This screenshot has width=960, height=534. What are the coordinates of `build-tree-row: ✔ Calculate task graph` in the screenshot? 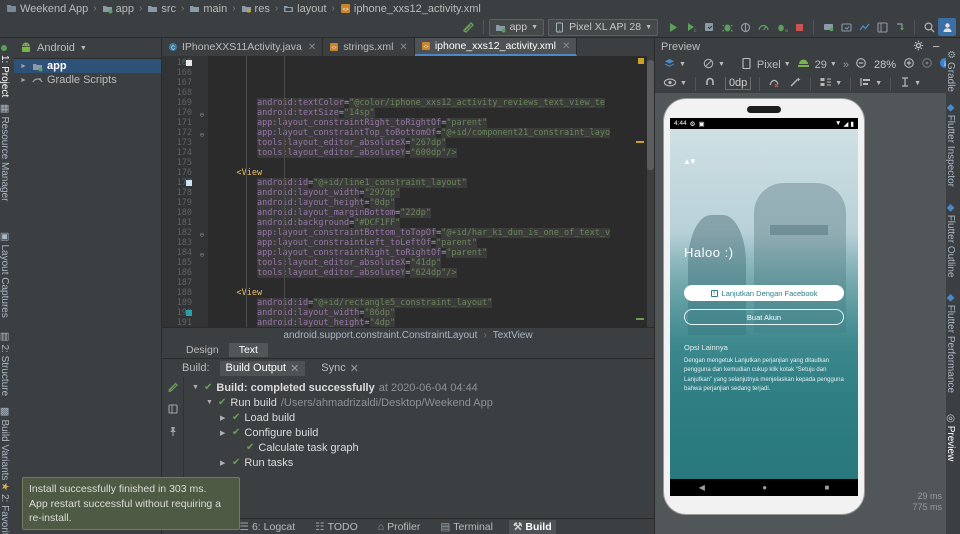 It's located at (419, 447).